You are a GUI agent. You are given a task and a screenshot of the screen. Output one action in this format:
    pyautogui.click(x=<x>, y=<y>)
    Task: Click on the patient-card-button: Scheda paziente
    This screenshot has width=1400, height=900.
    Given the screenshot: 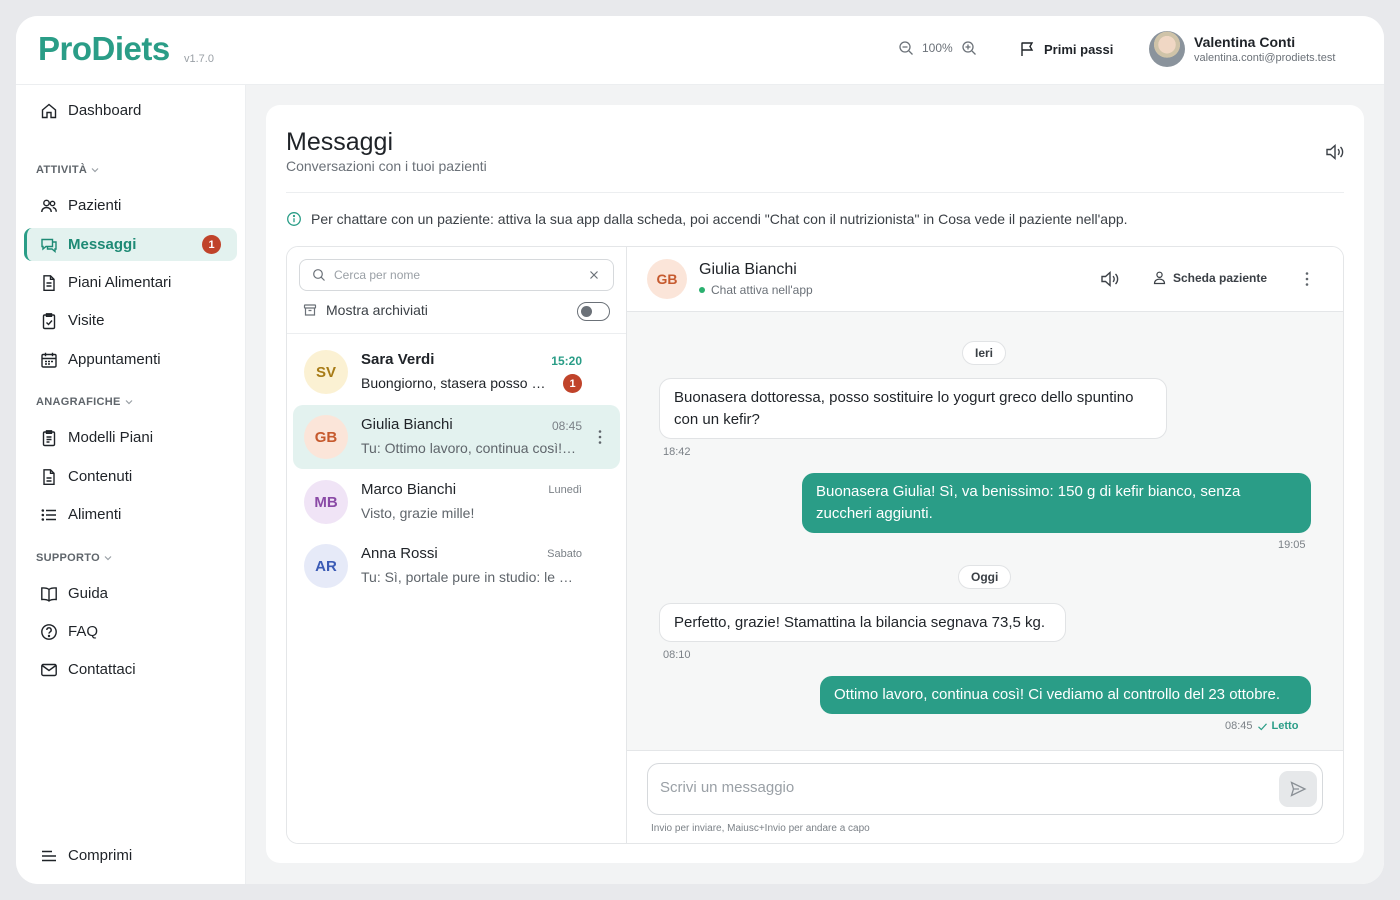 What is the action you would take?
    pyautogui.click(x=1209, y=277)
    